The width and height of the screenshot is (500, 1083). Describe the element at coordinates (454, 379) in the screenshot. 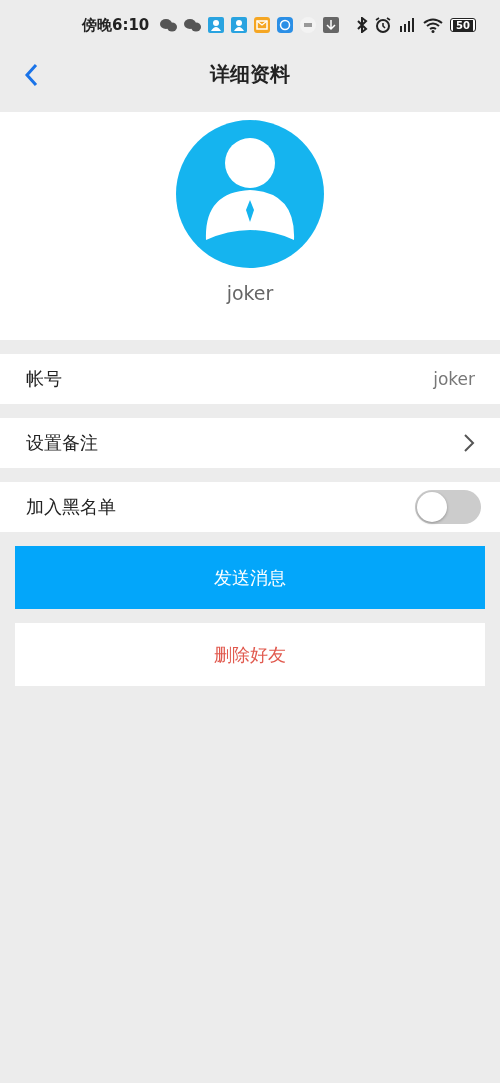

I see `row-value: joker` at that location.